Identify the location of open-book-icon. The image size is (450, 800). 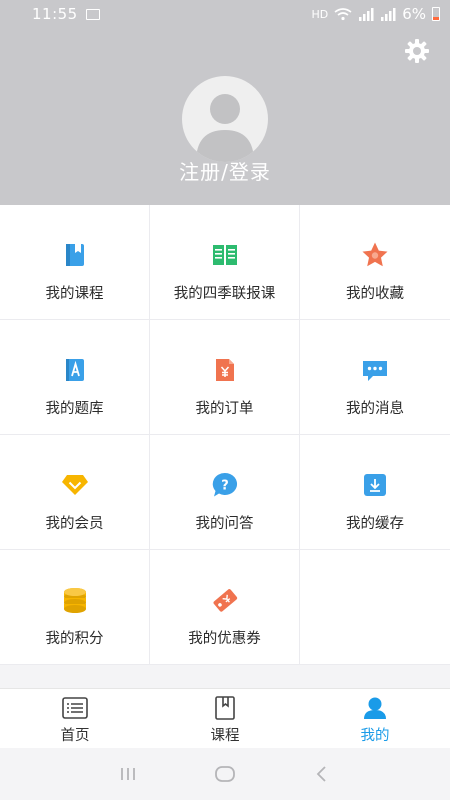
(225, 255).